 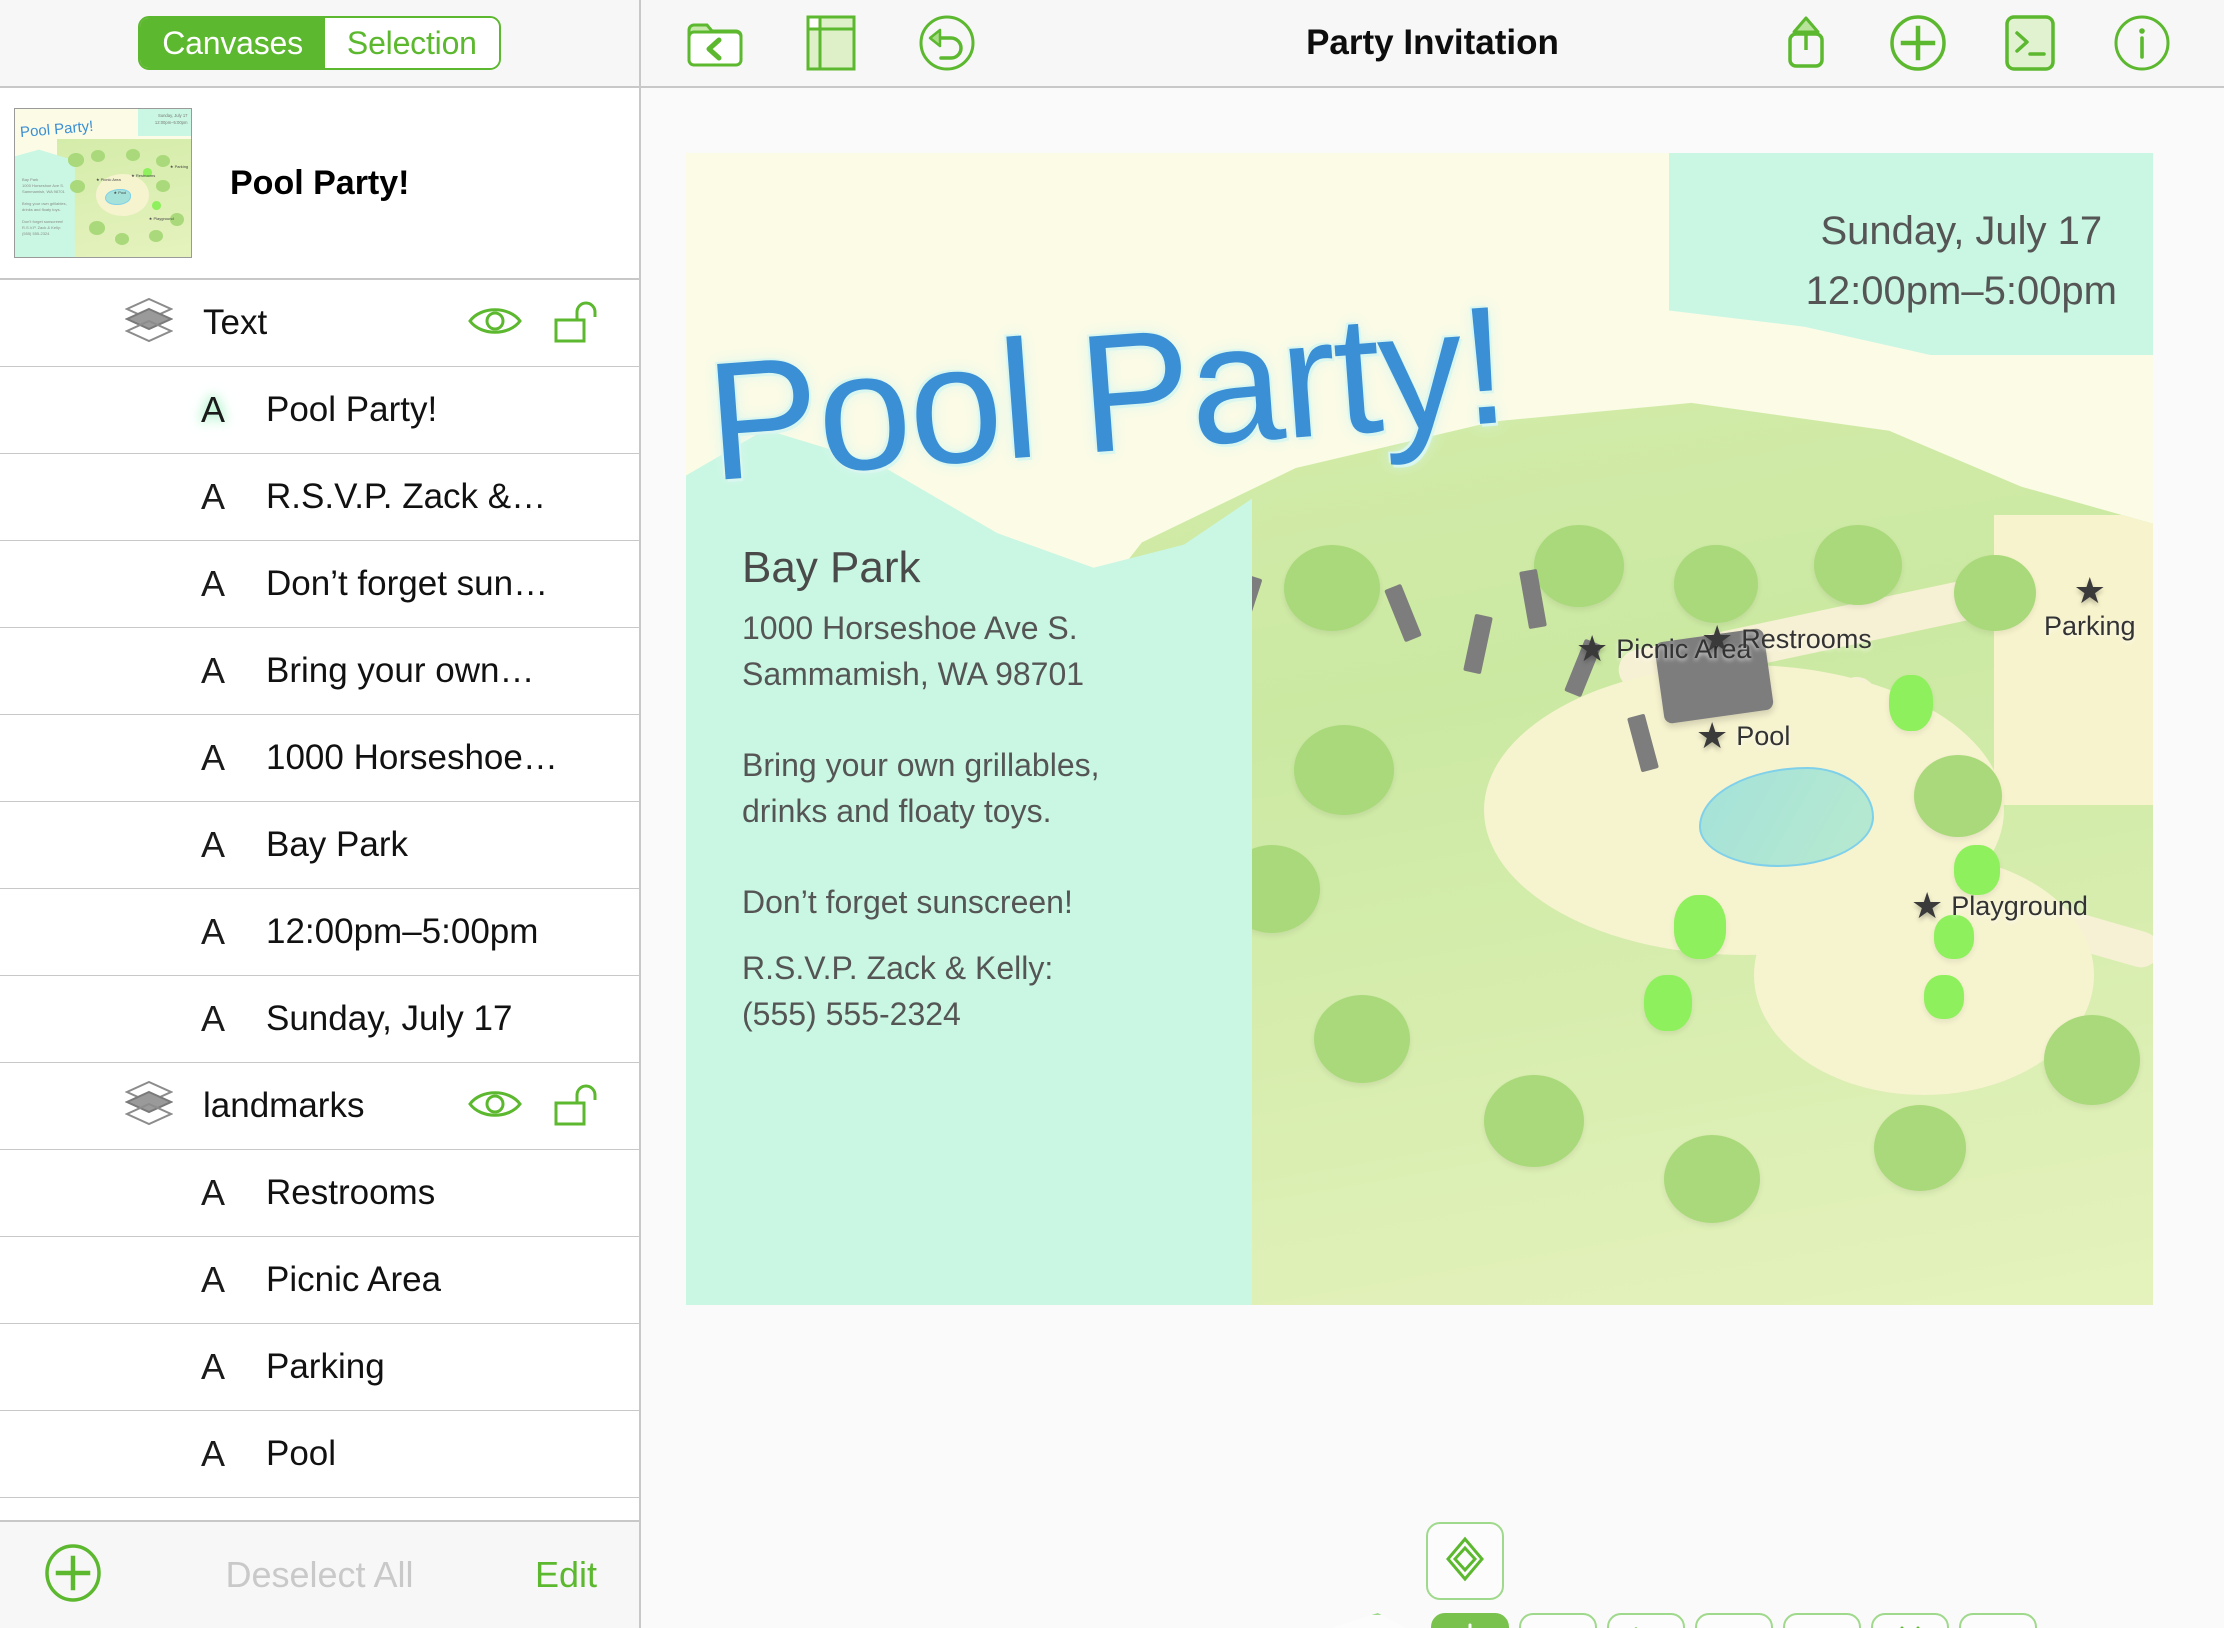 I want to click on stencil-library-button, so click(x=1465, y=1561).